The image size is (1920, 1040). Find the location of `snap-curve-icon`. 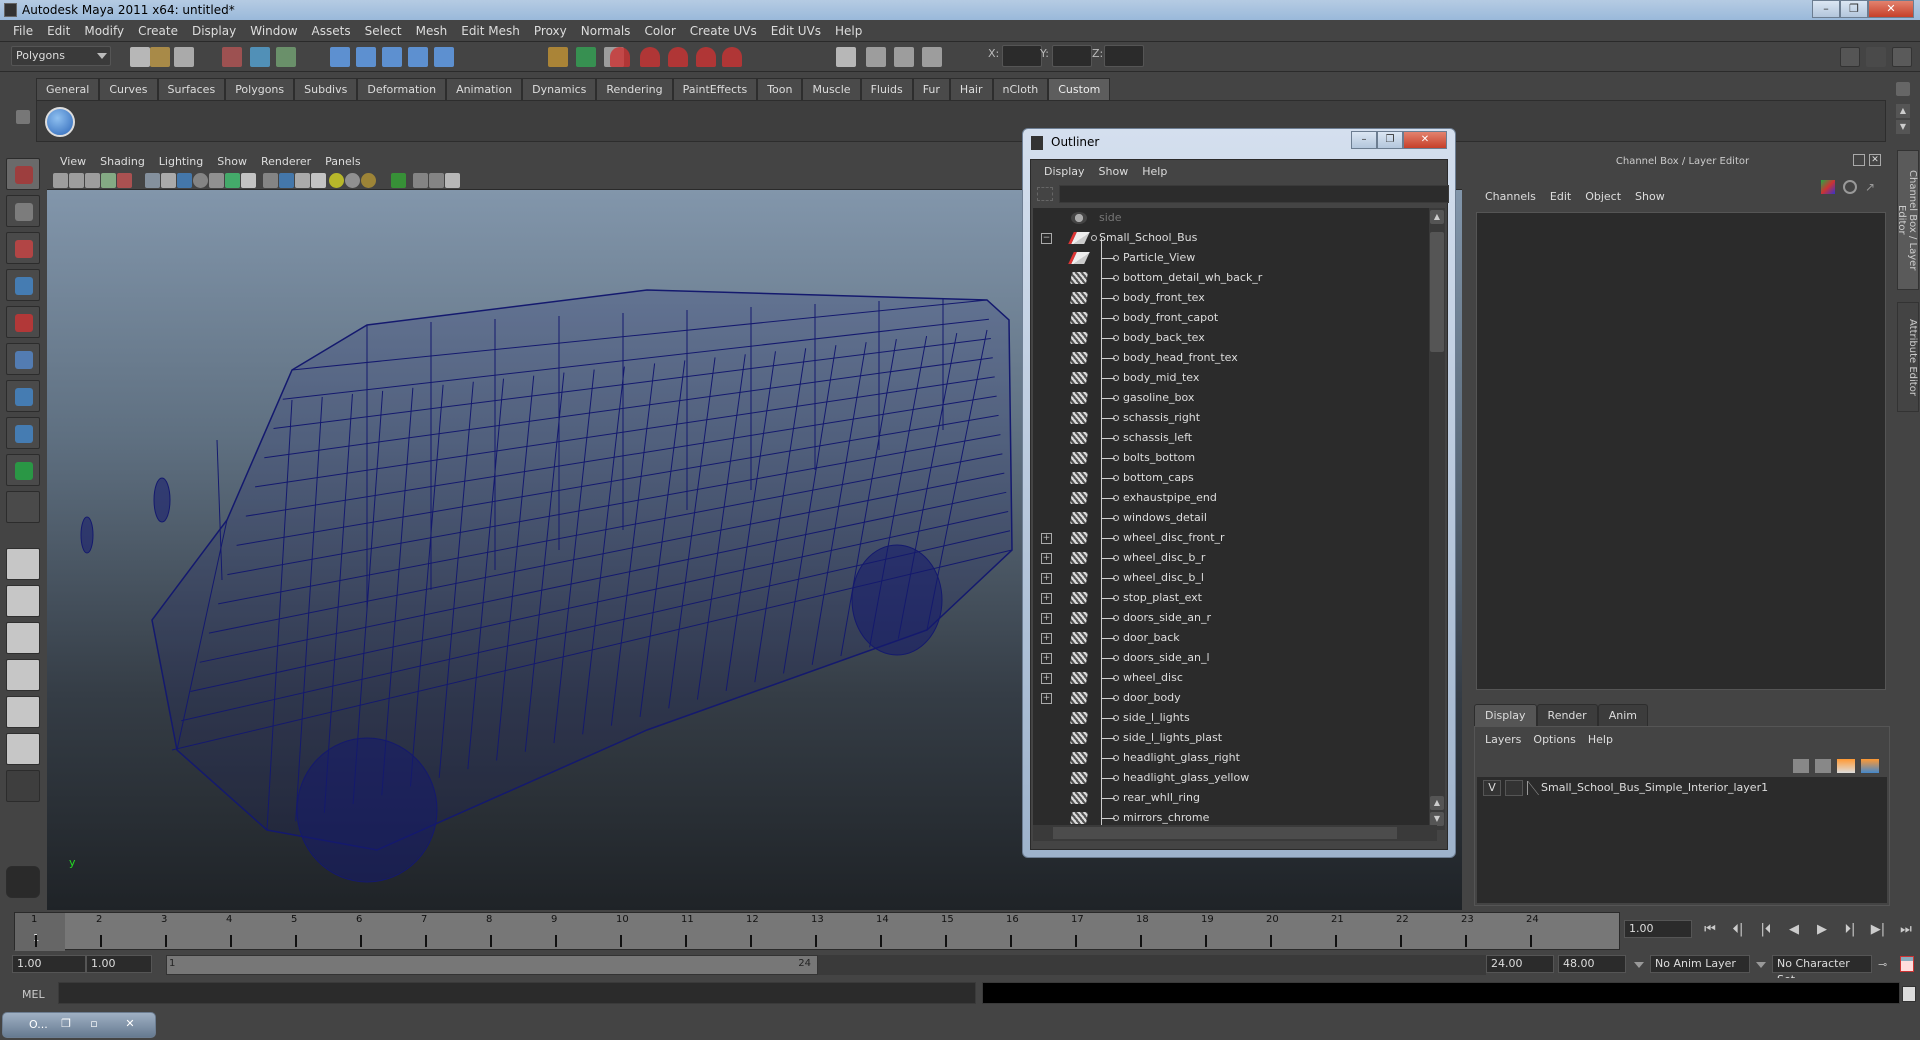

snap-curve-icon is located at coordinates (366, 57).